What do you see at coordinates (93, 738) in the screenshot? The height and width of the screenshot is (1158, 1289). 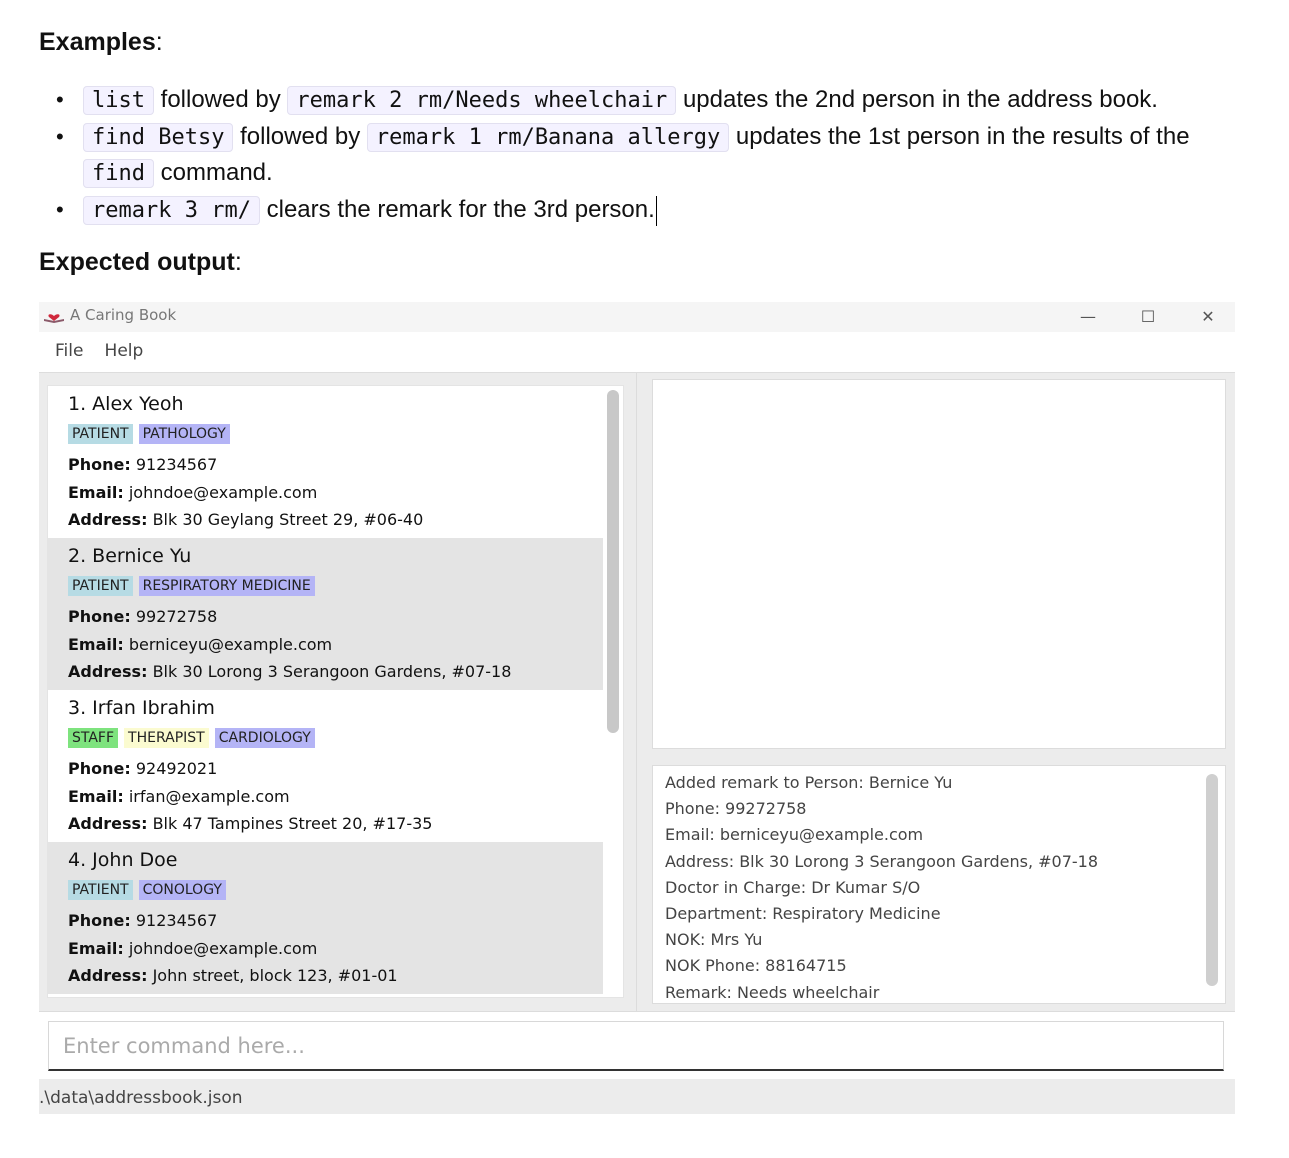 I see `role-tag: STAFF` at bounding box center [93, 738].